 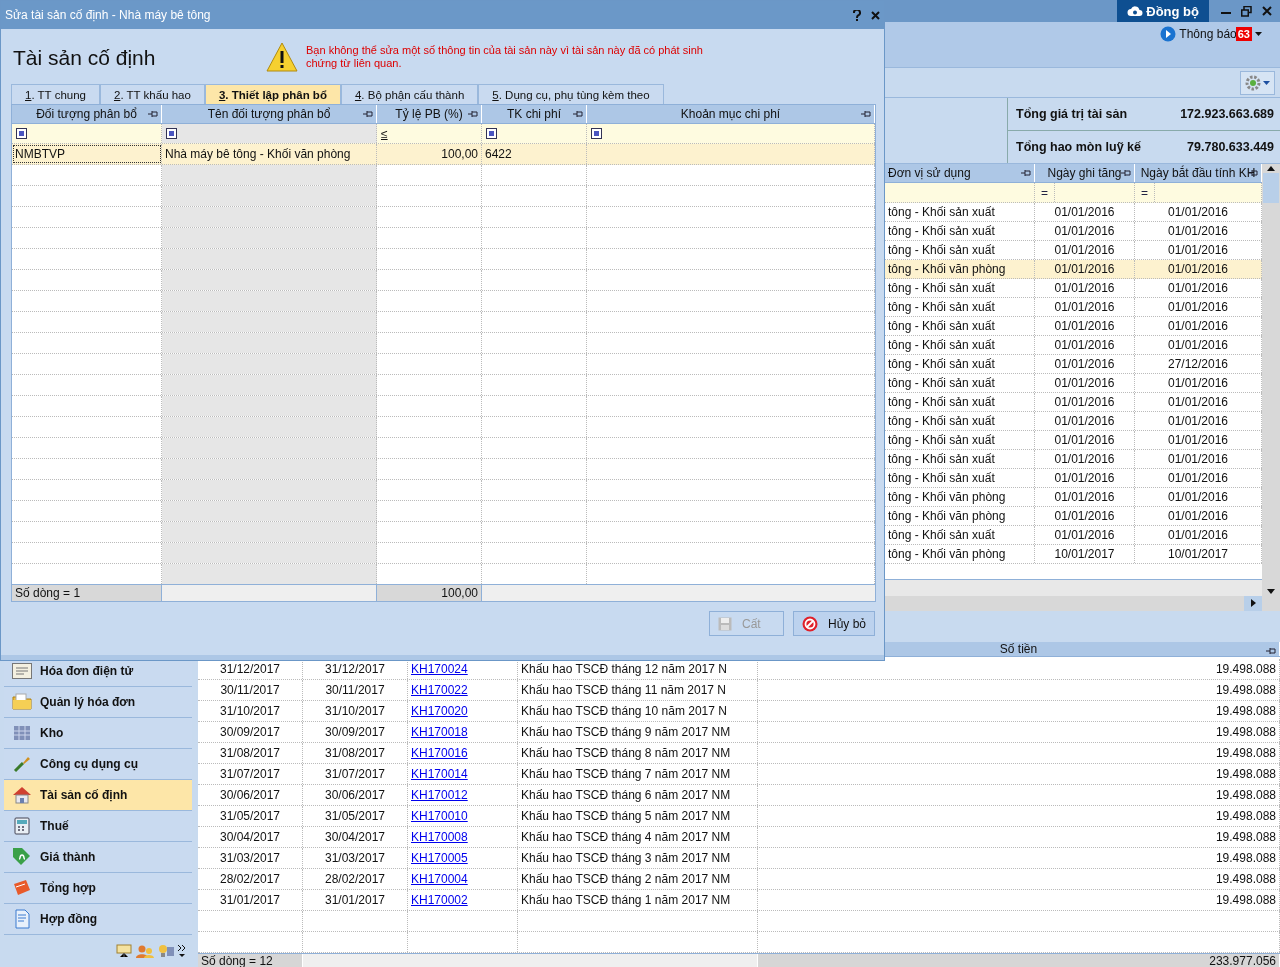 I want to click on table-cell: Khấu hao TSCĐ tháng 10 năm 2017 N, so click(x=638, y=711).